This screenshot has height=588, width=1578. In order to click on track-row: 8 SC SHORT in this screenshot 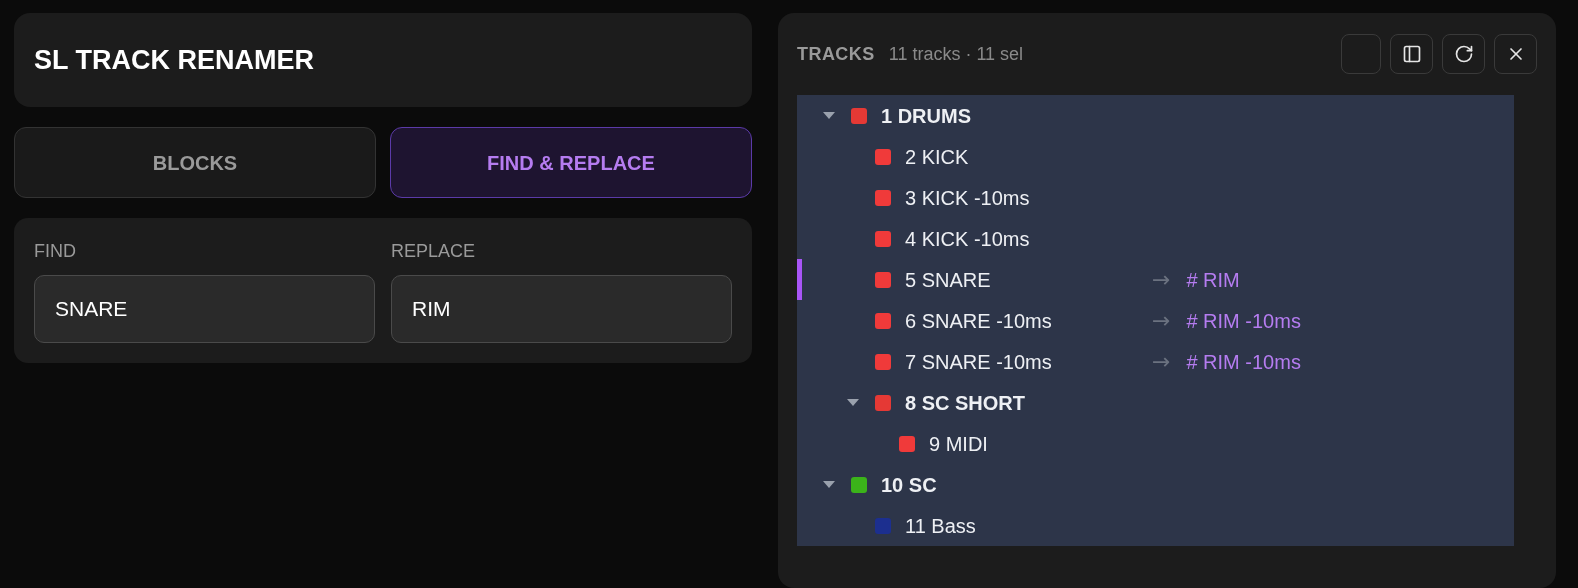, I will do `click(1155, 402)`.